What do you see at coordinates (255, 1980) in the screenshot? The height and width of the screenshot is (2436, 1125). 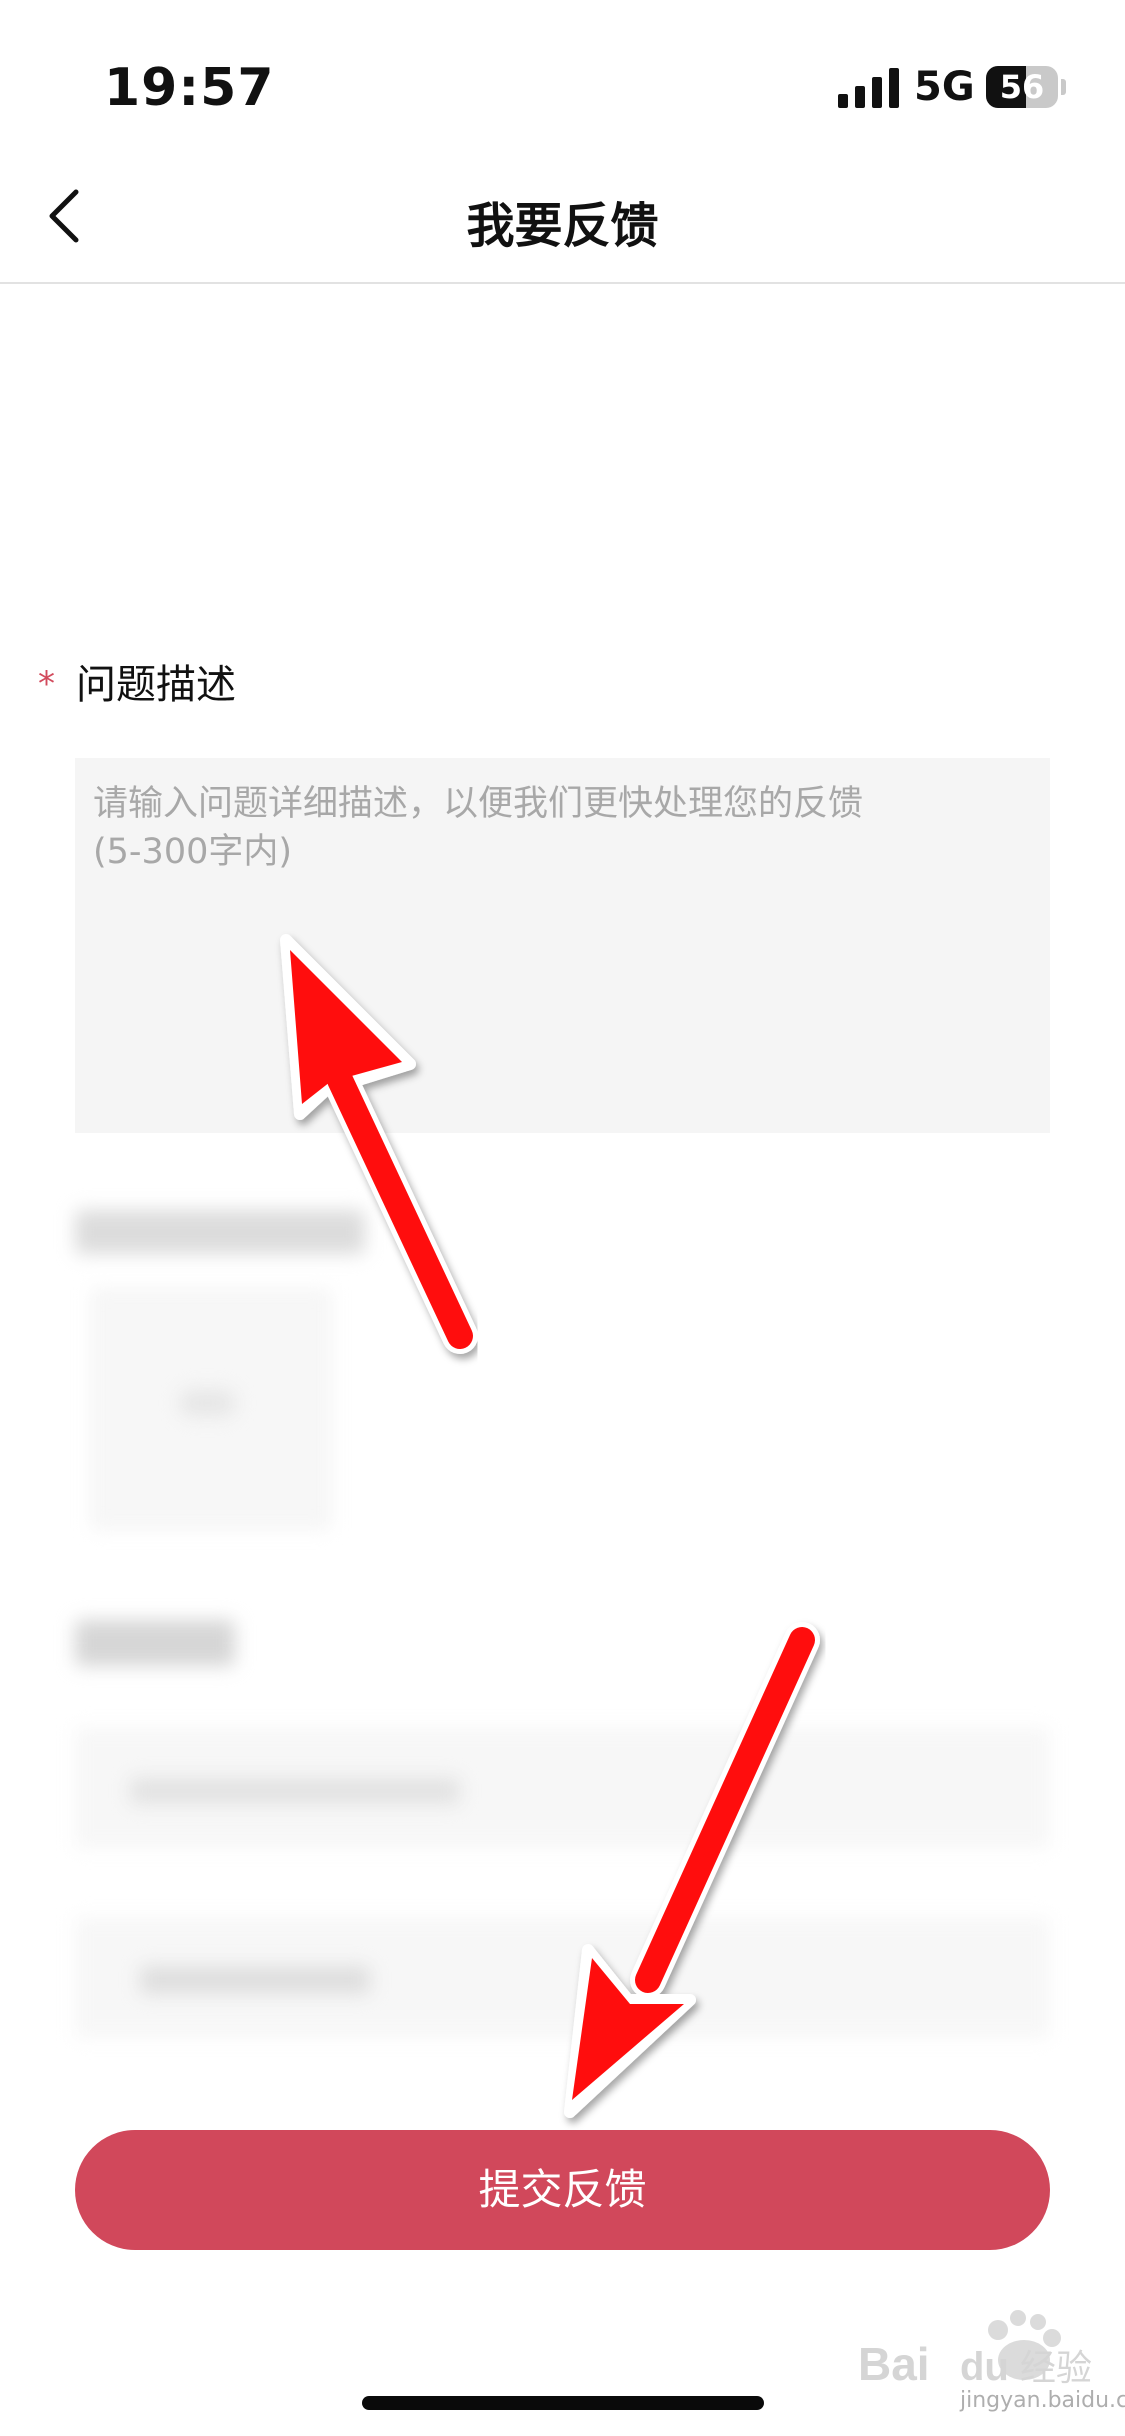 I see `blurred-extra-field-text` at bounding box center [255, 1980].